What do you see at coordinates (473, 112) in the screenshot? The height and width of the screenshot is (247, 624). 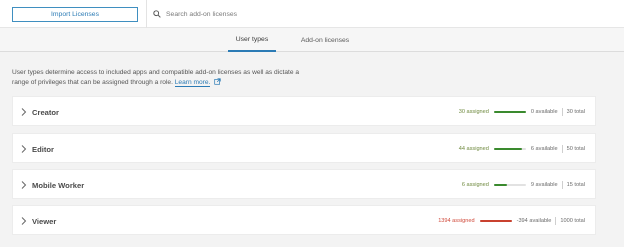 I see `assigned-count: 30 assigned` at bounding box center [473, 112].